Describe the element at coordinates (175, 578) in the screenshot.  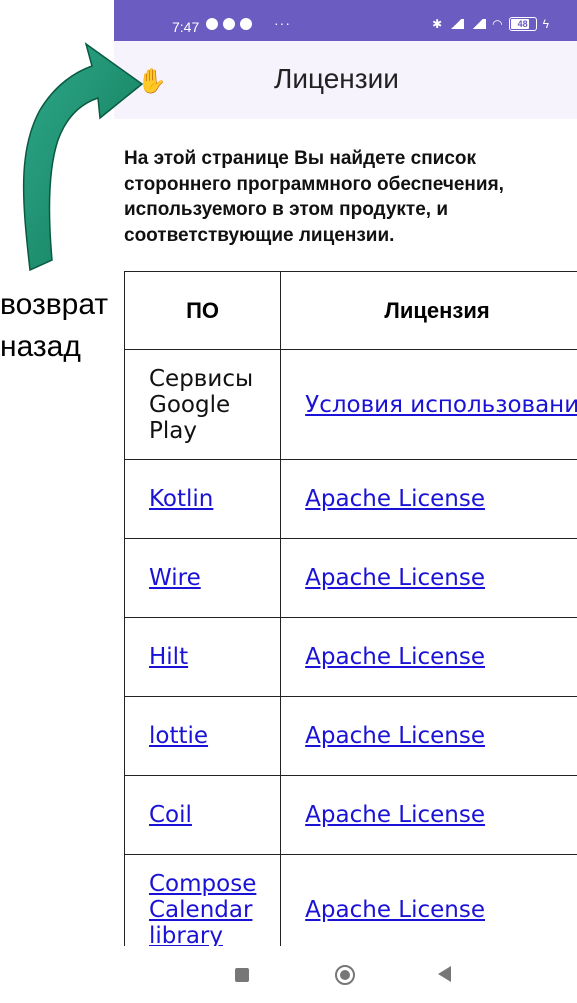
I see `software-link: Wire` at that location.